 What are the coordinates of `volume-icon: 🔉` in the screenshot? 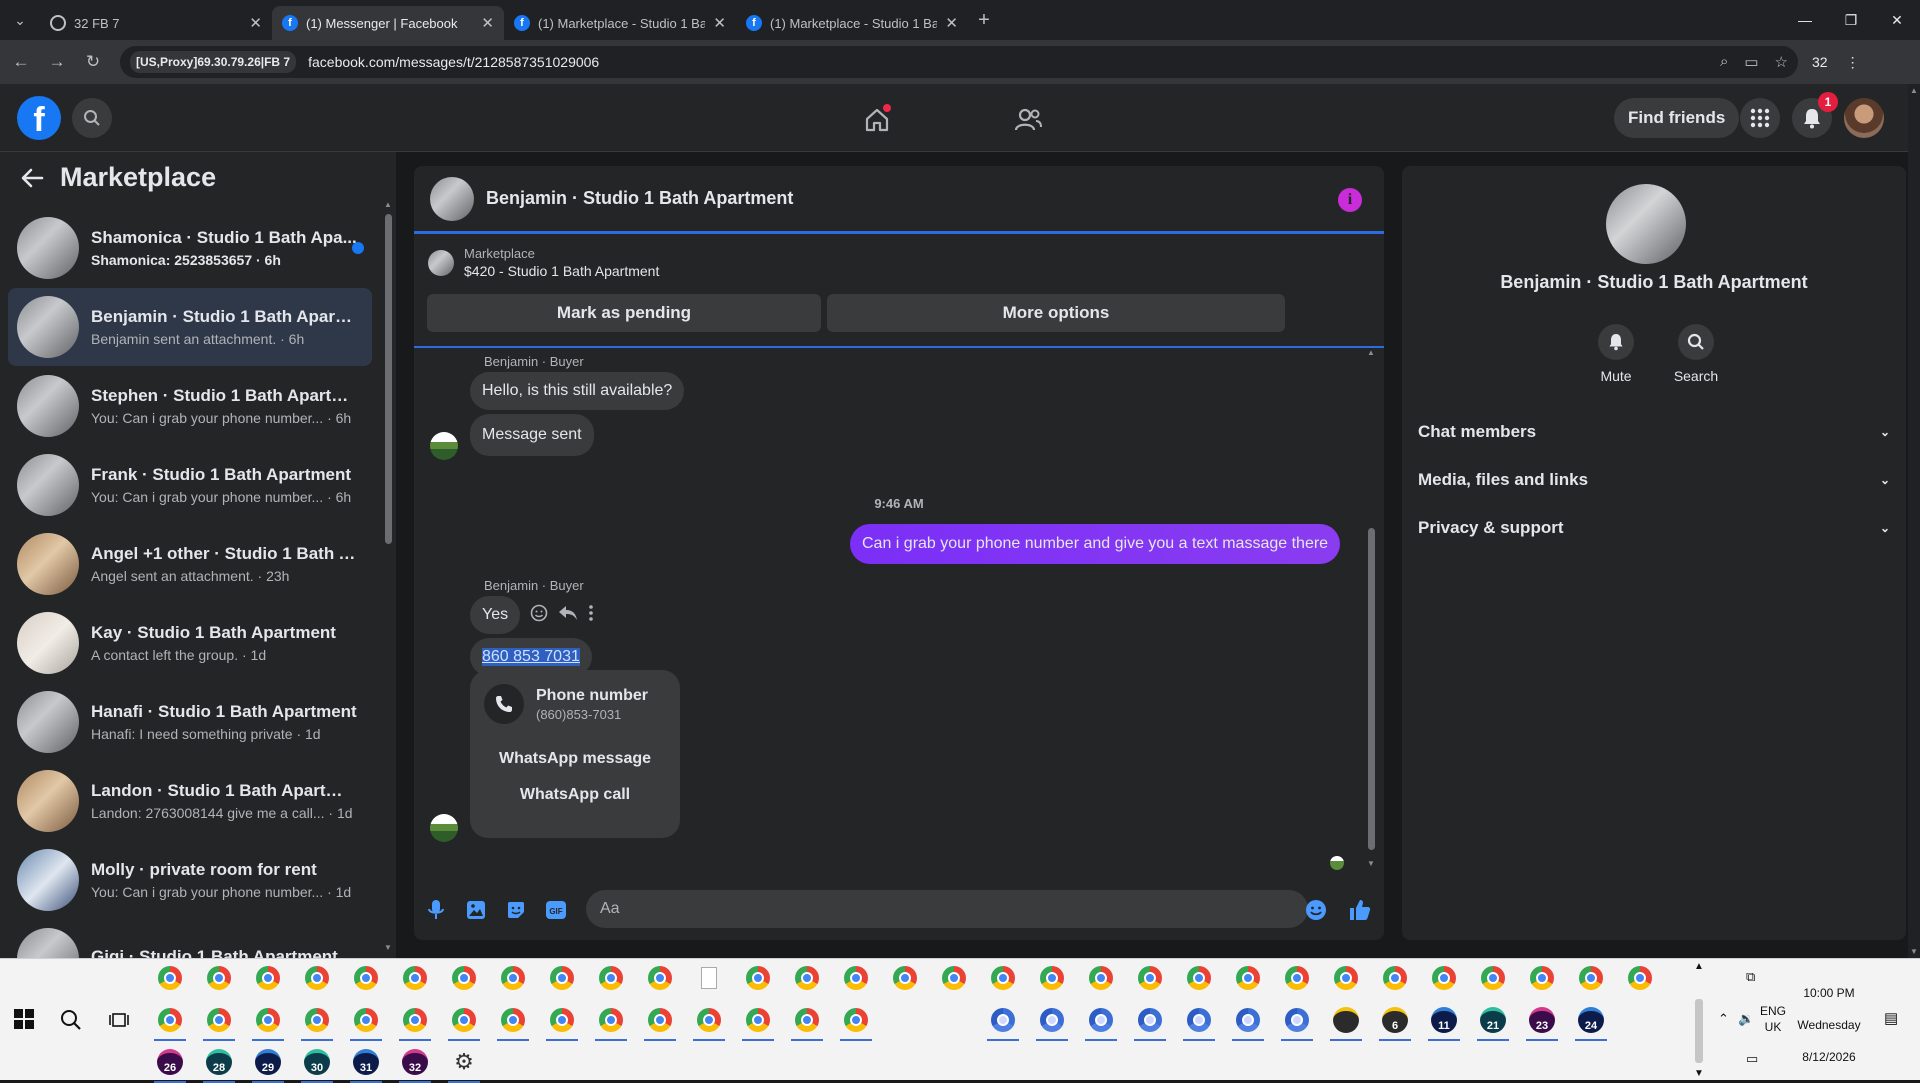 It's located at (1746, 1019).